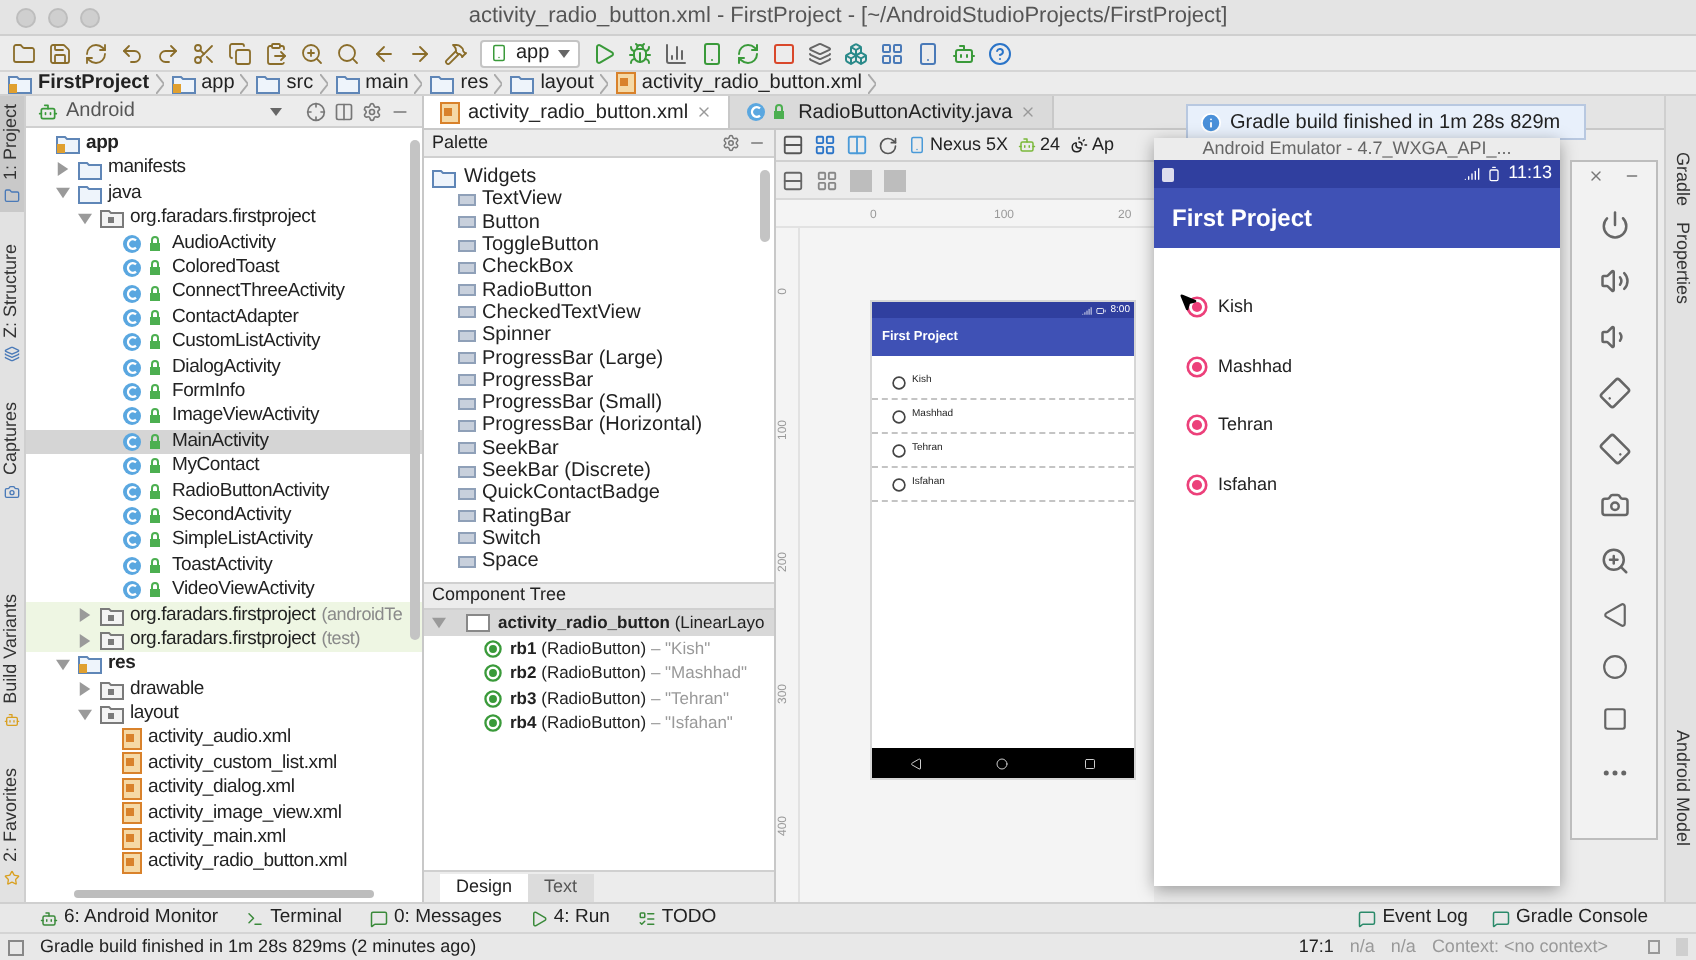 Image resolution: width=1696 pixels, height=960 pixels. What do you see at coordinates (246, 417) in the screenshot?
I see `tree-item: ImageViewActivity` at bounding box center [246, 417].